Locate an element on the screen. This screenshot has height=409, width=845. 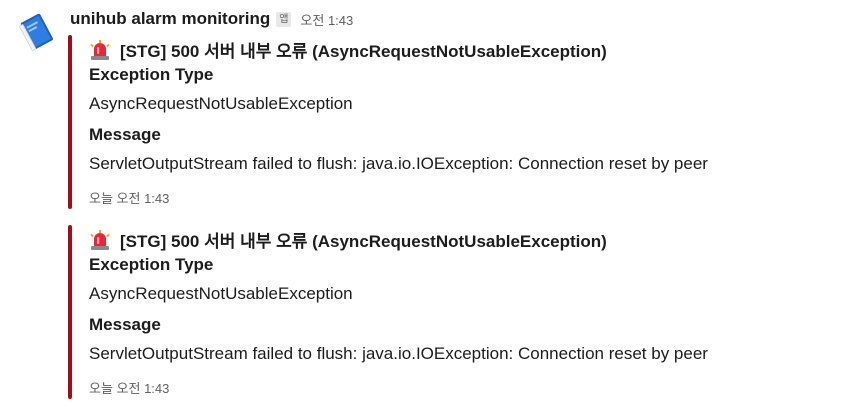
message-timestamp: 오전 1:43 is located at coordinates (326, 19).